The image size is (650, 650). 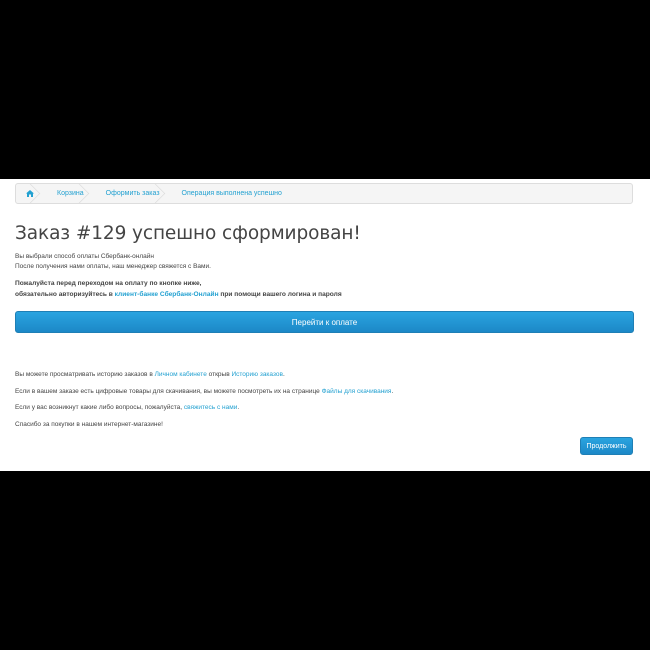 I want to click on breadcrumb-item-label: Операция выполнена успешно, so click(x=231, y=193).